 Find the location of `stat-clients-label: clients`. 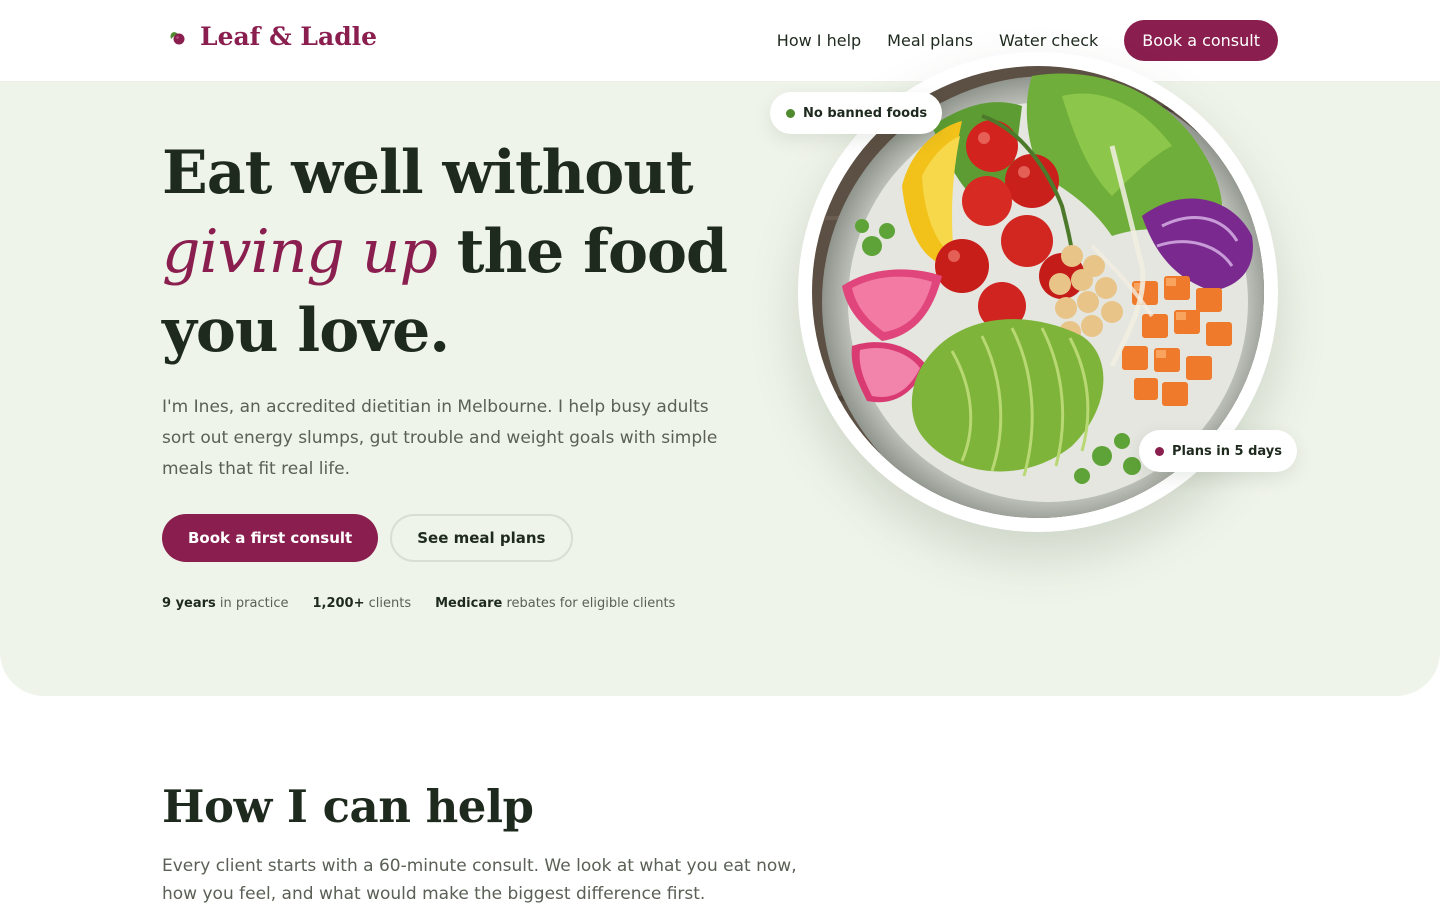

stat-clients-label: clients is located at coordinates (388, 603).